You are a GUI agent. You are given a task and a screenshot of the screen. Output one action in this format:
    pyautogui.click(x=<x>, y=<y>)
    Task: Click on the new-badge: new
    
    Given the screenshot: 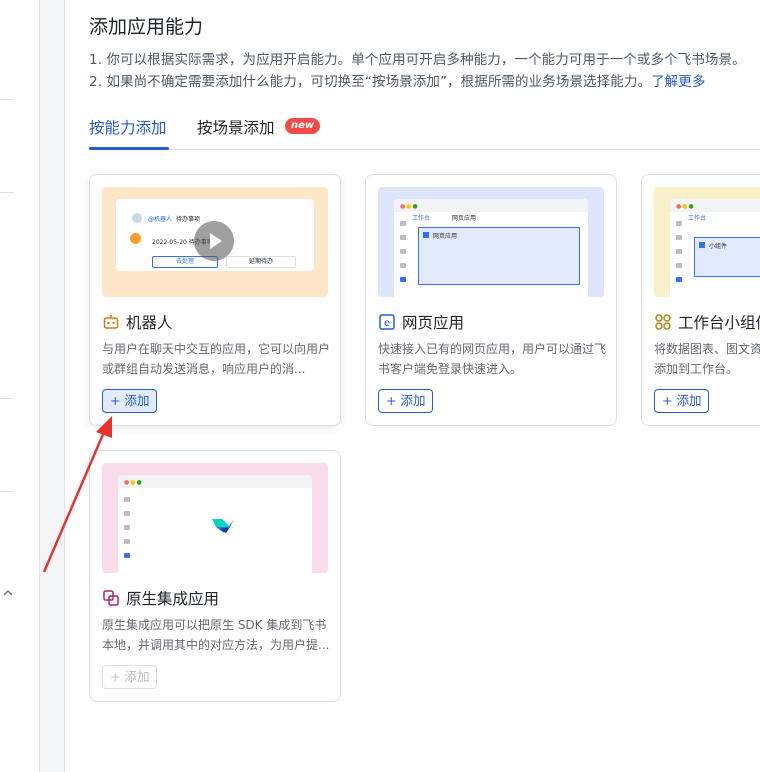 What is the action you would take?
    pyautogui.click(x=303, y=126)
    